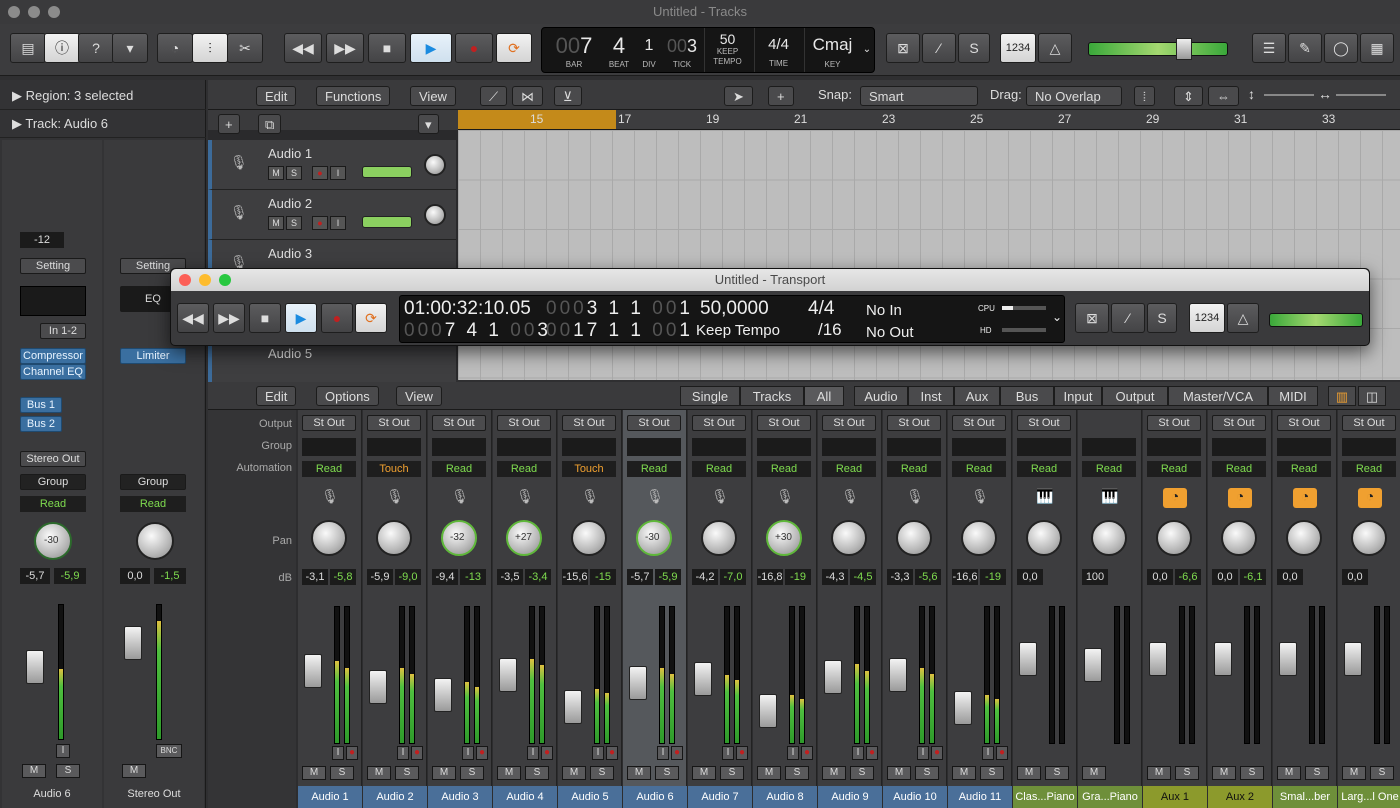 The width and height of the screenshot is (1400, 808). What do you see at coordinates (153, 356) in the screenshot?
I see `plugin-limiter: Limiter` at bounding box center [153, 356].